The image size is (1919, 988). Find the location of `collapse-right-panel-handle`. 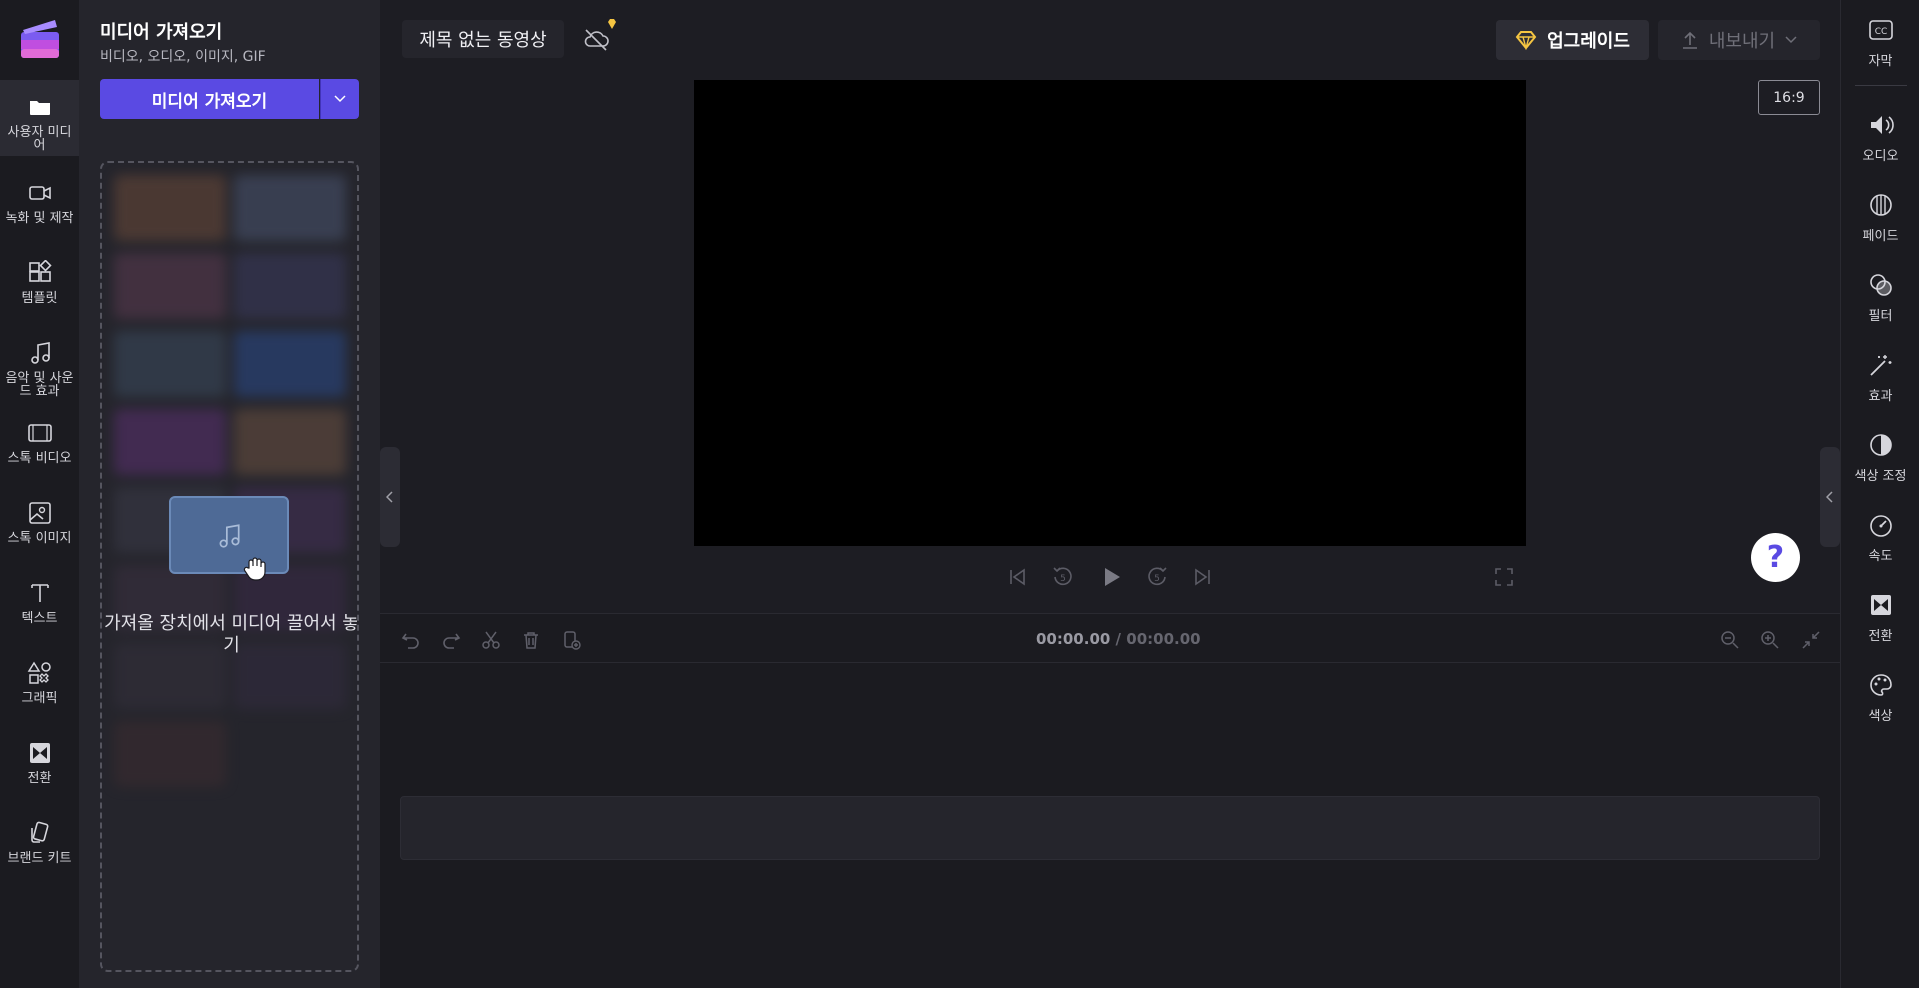

collapse-right-panel-handle is located at coordinates (1830, 497).